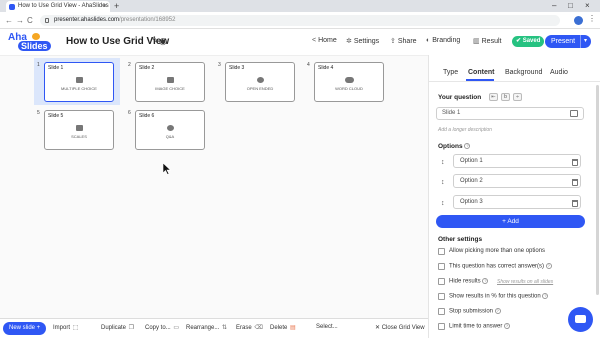  I want to click on equation-icon: ÷, so click(517, 97).